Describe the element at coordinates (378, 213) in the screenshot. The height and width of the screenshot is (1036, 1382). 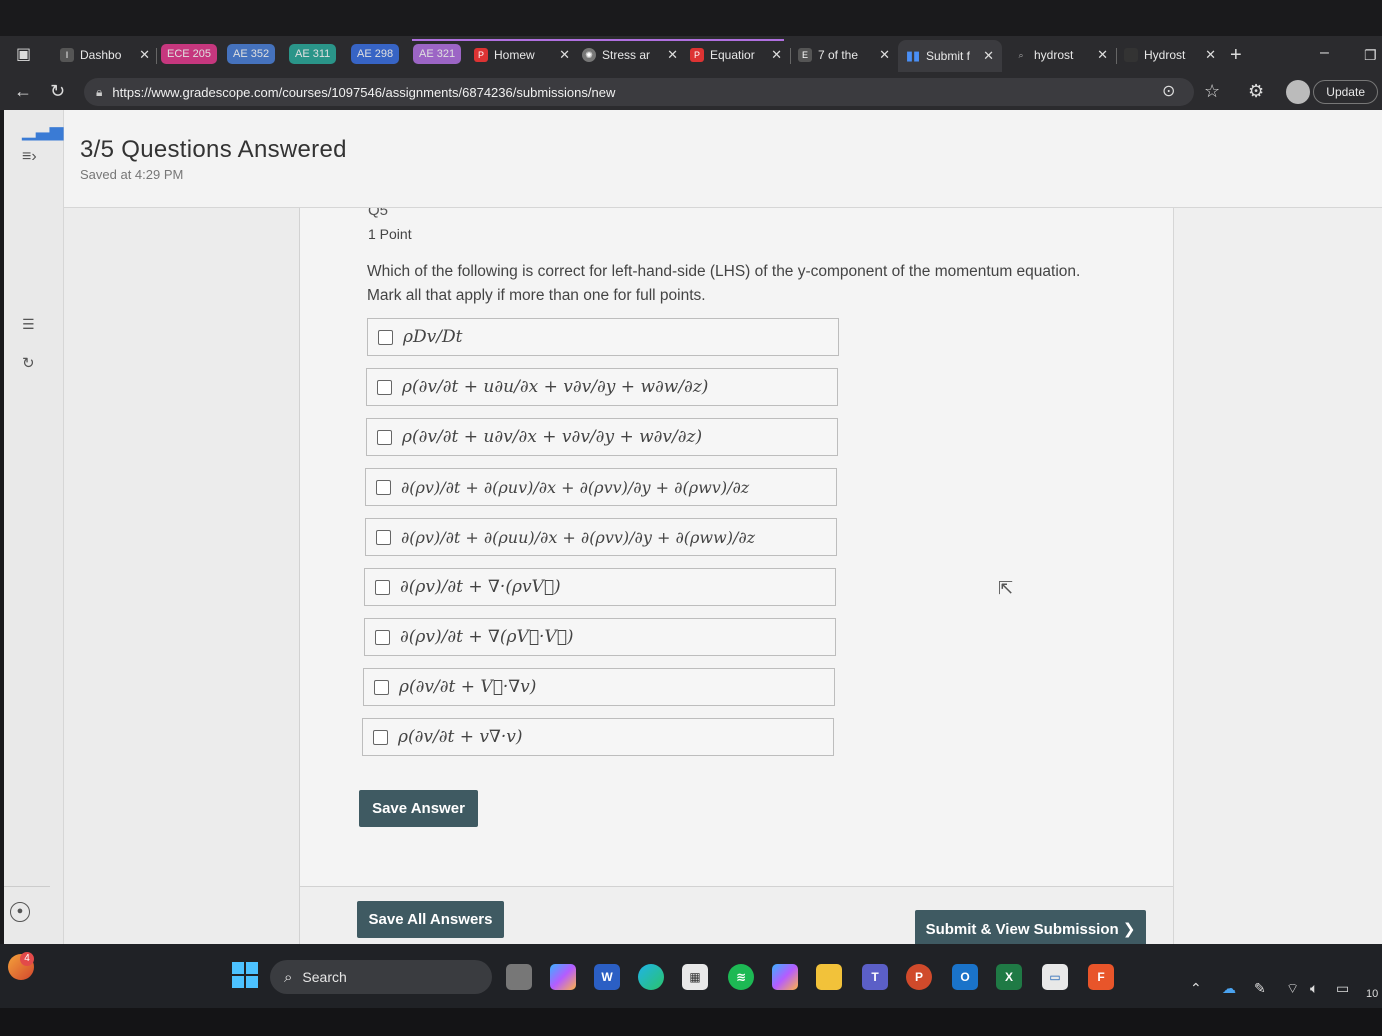
I see `question-label: Q5` at that location.